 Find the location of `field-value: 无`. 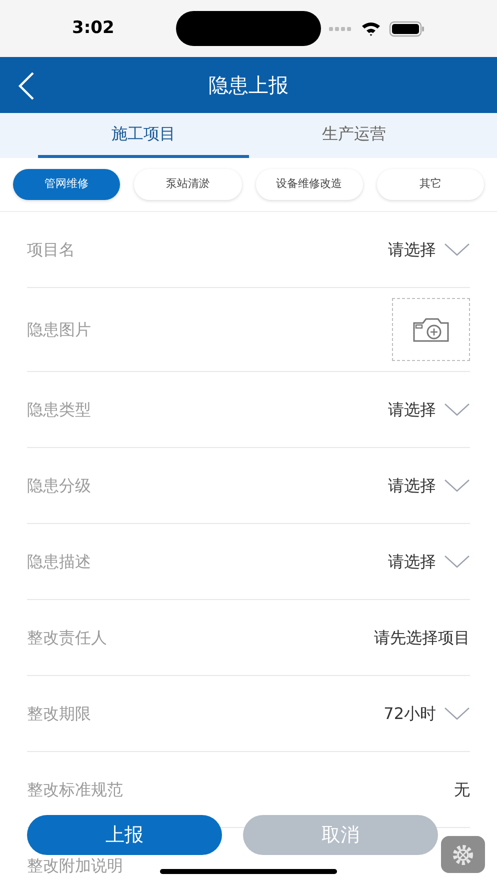

field-value: 无 is located at coordinates (462, 789).